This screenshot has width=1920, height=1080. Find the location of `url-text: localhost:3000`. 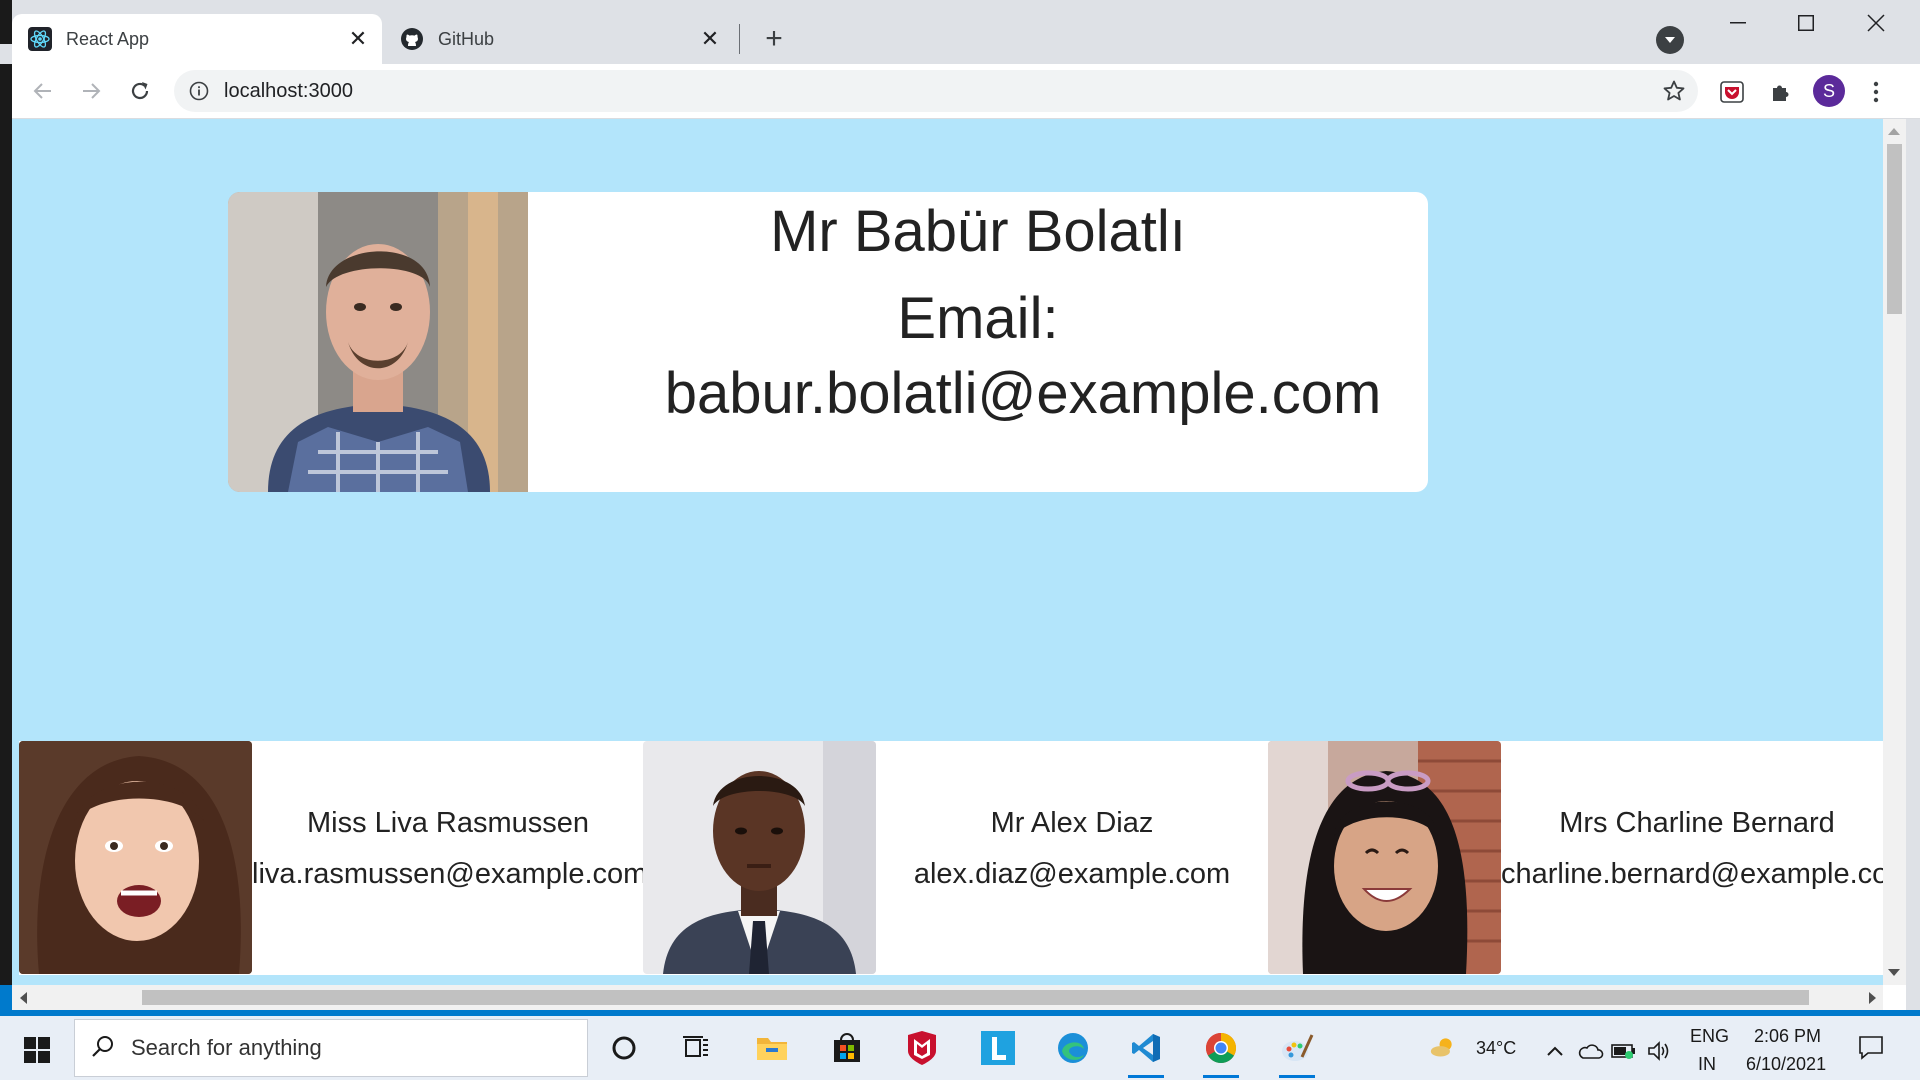

url-text: localhost:3000 is located at coordinates (288, 90).